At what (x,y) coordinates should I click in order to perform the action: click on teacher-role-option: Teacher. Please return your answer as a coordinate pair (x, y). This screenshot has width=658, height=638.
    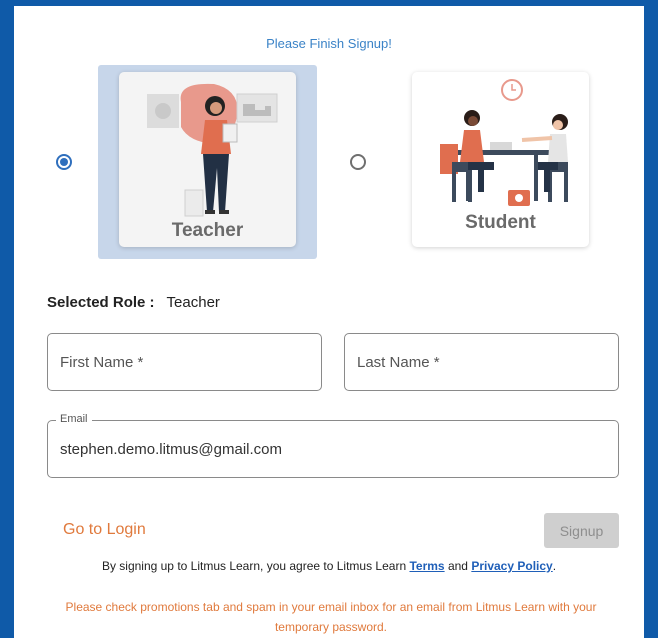
    Looking at the image, I should click on (207, 162).